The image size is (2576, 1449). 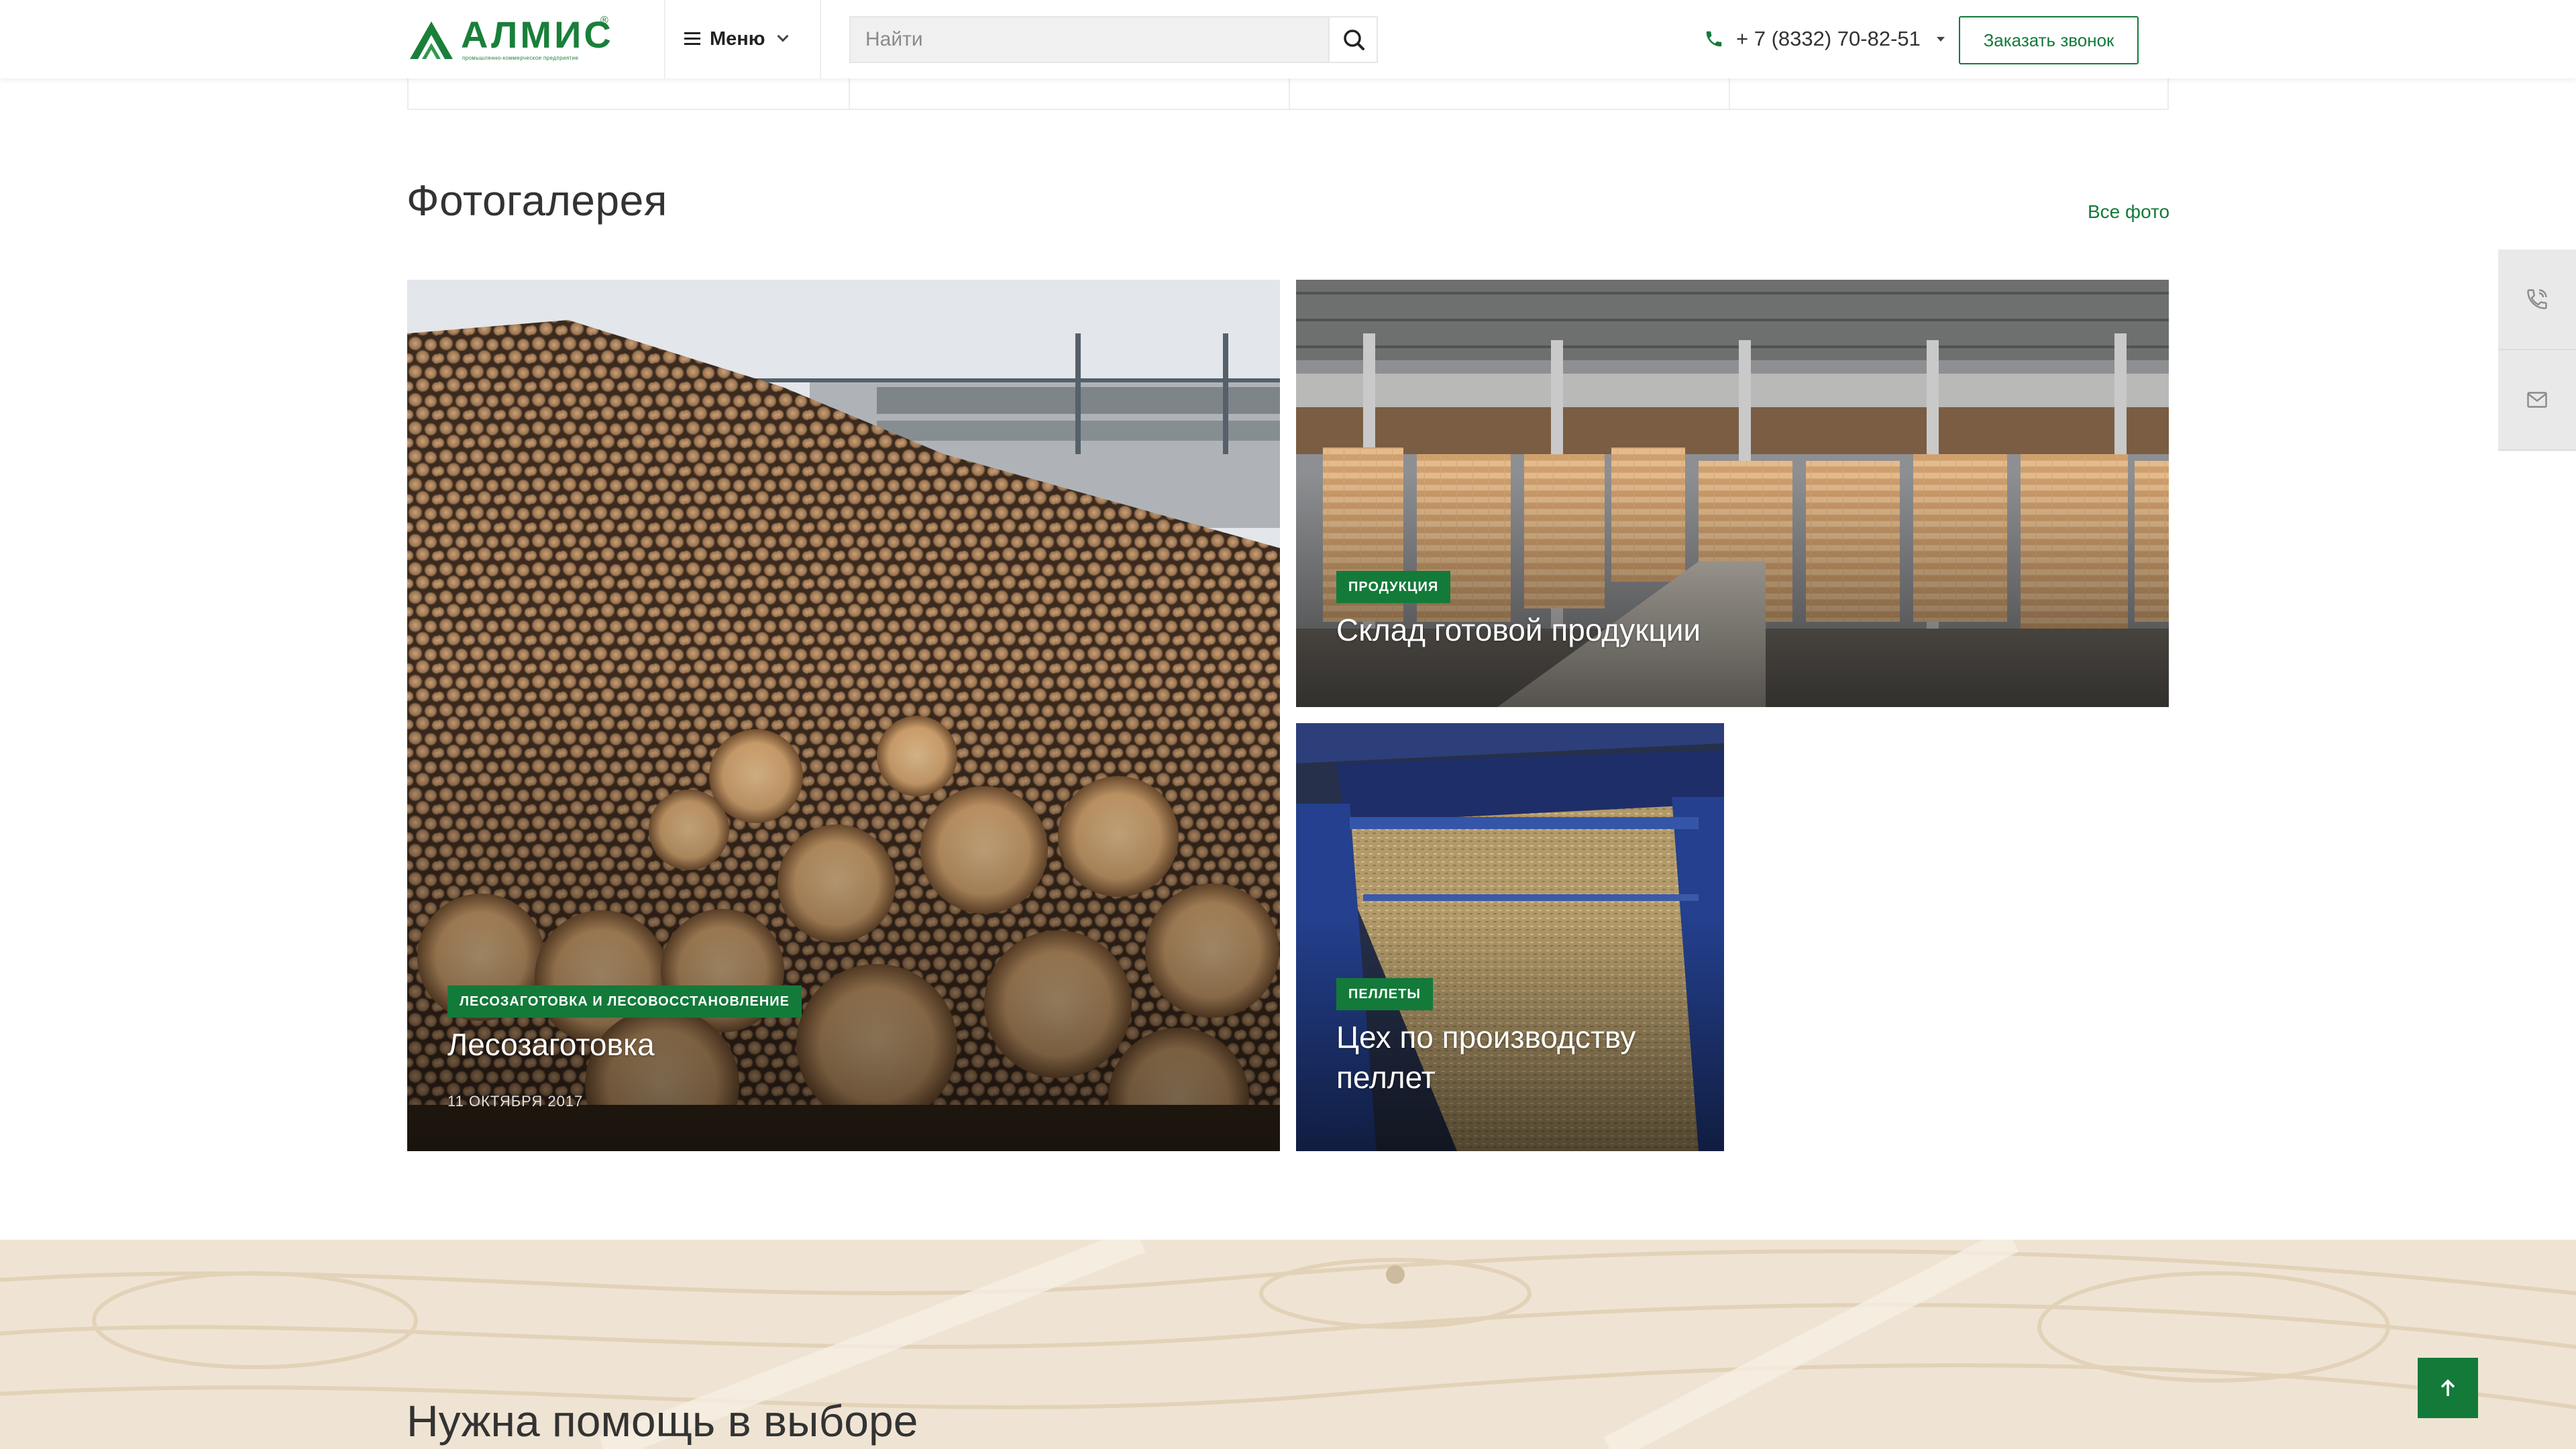 I want to click on help-section-title: Нужна помощь в выборе, so click(x=662, y=1421).